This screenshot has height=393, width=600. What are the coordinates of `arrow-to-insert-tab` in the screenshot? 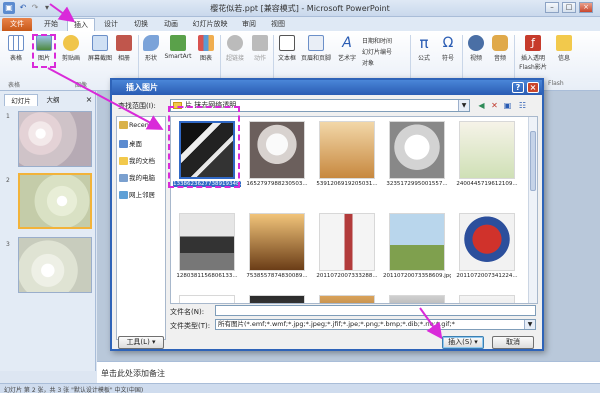 It's located at (62, 13).